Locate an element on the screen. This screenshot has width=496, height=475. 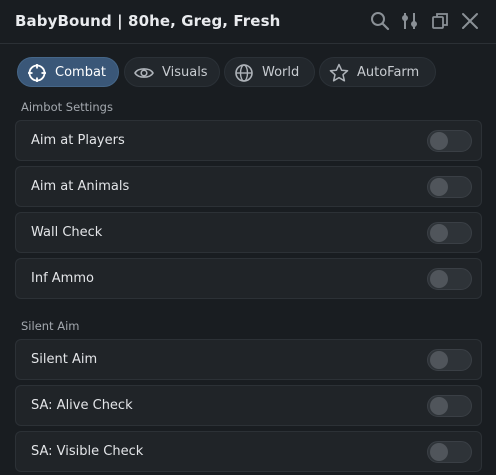
tab-label: World is located at coordinates (281, 72).